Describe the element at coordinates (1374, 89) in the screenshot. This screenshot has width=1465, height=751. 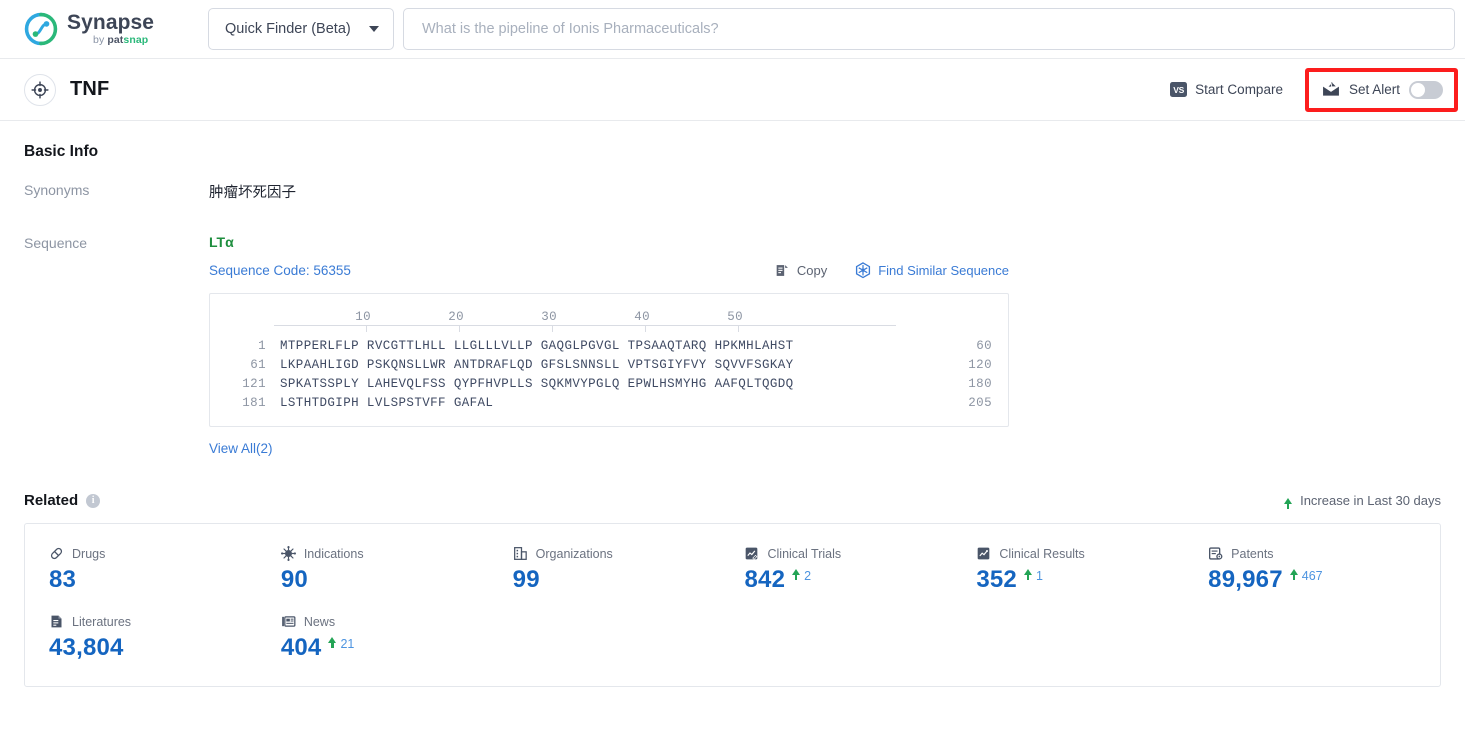
I see `set-alert-label: Set Alert` at that location.